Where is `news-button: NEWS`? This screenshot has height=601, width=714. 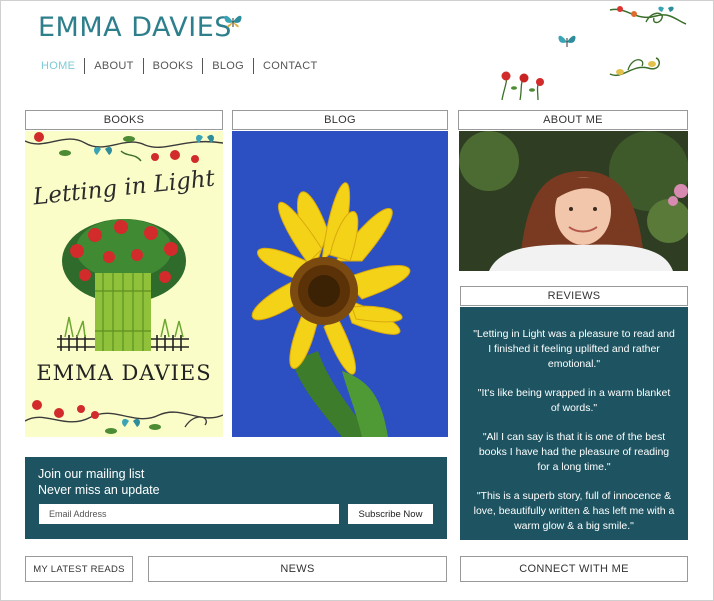 news-button: NEWS is located at coordinates (297, 569).